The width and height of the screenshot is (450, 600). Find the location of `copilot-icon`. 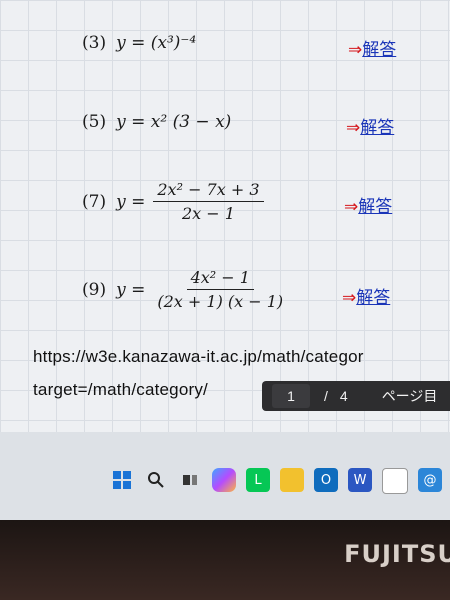

copilot-icon is located at coordinates (224, 480).